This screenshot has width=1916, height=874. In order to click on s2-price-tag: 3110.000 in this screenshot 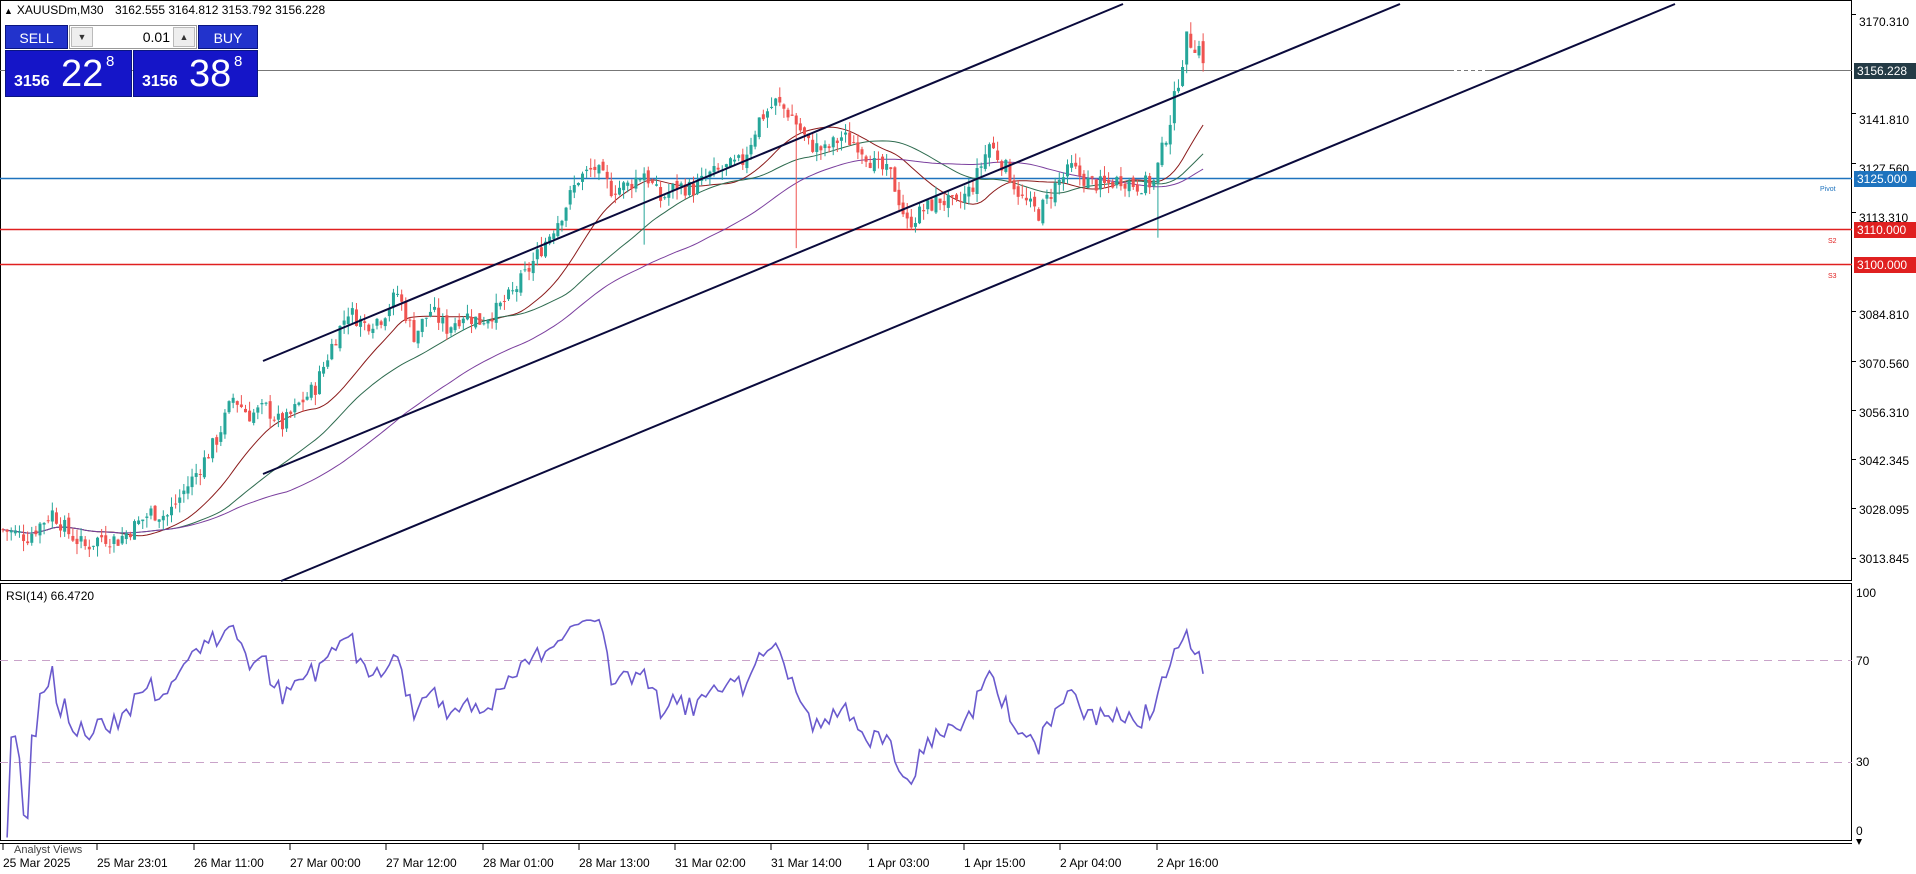, I will do `click(1885, 230)`.